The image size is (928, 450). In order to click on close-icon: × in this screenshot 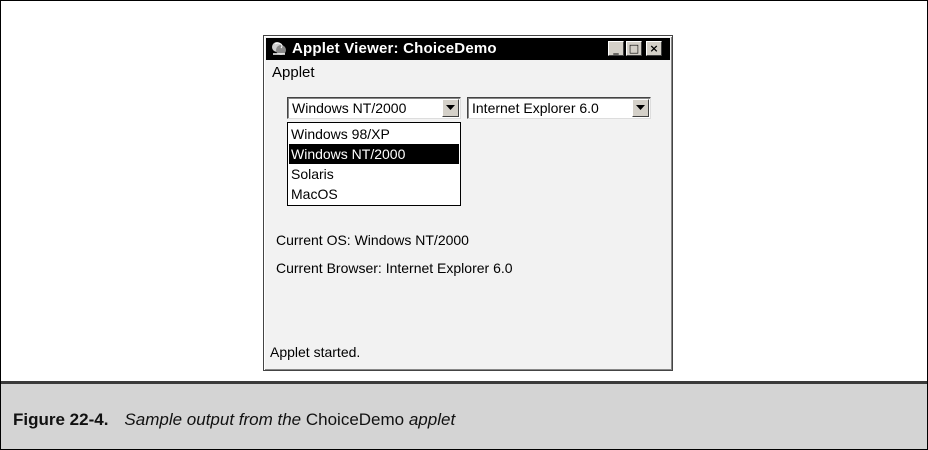, I will do `click(654, 48)`.